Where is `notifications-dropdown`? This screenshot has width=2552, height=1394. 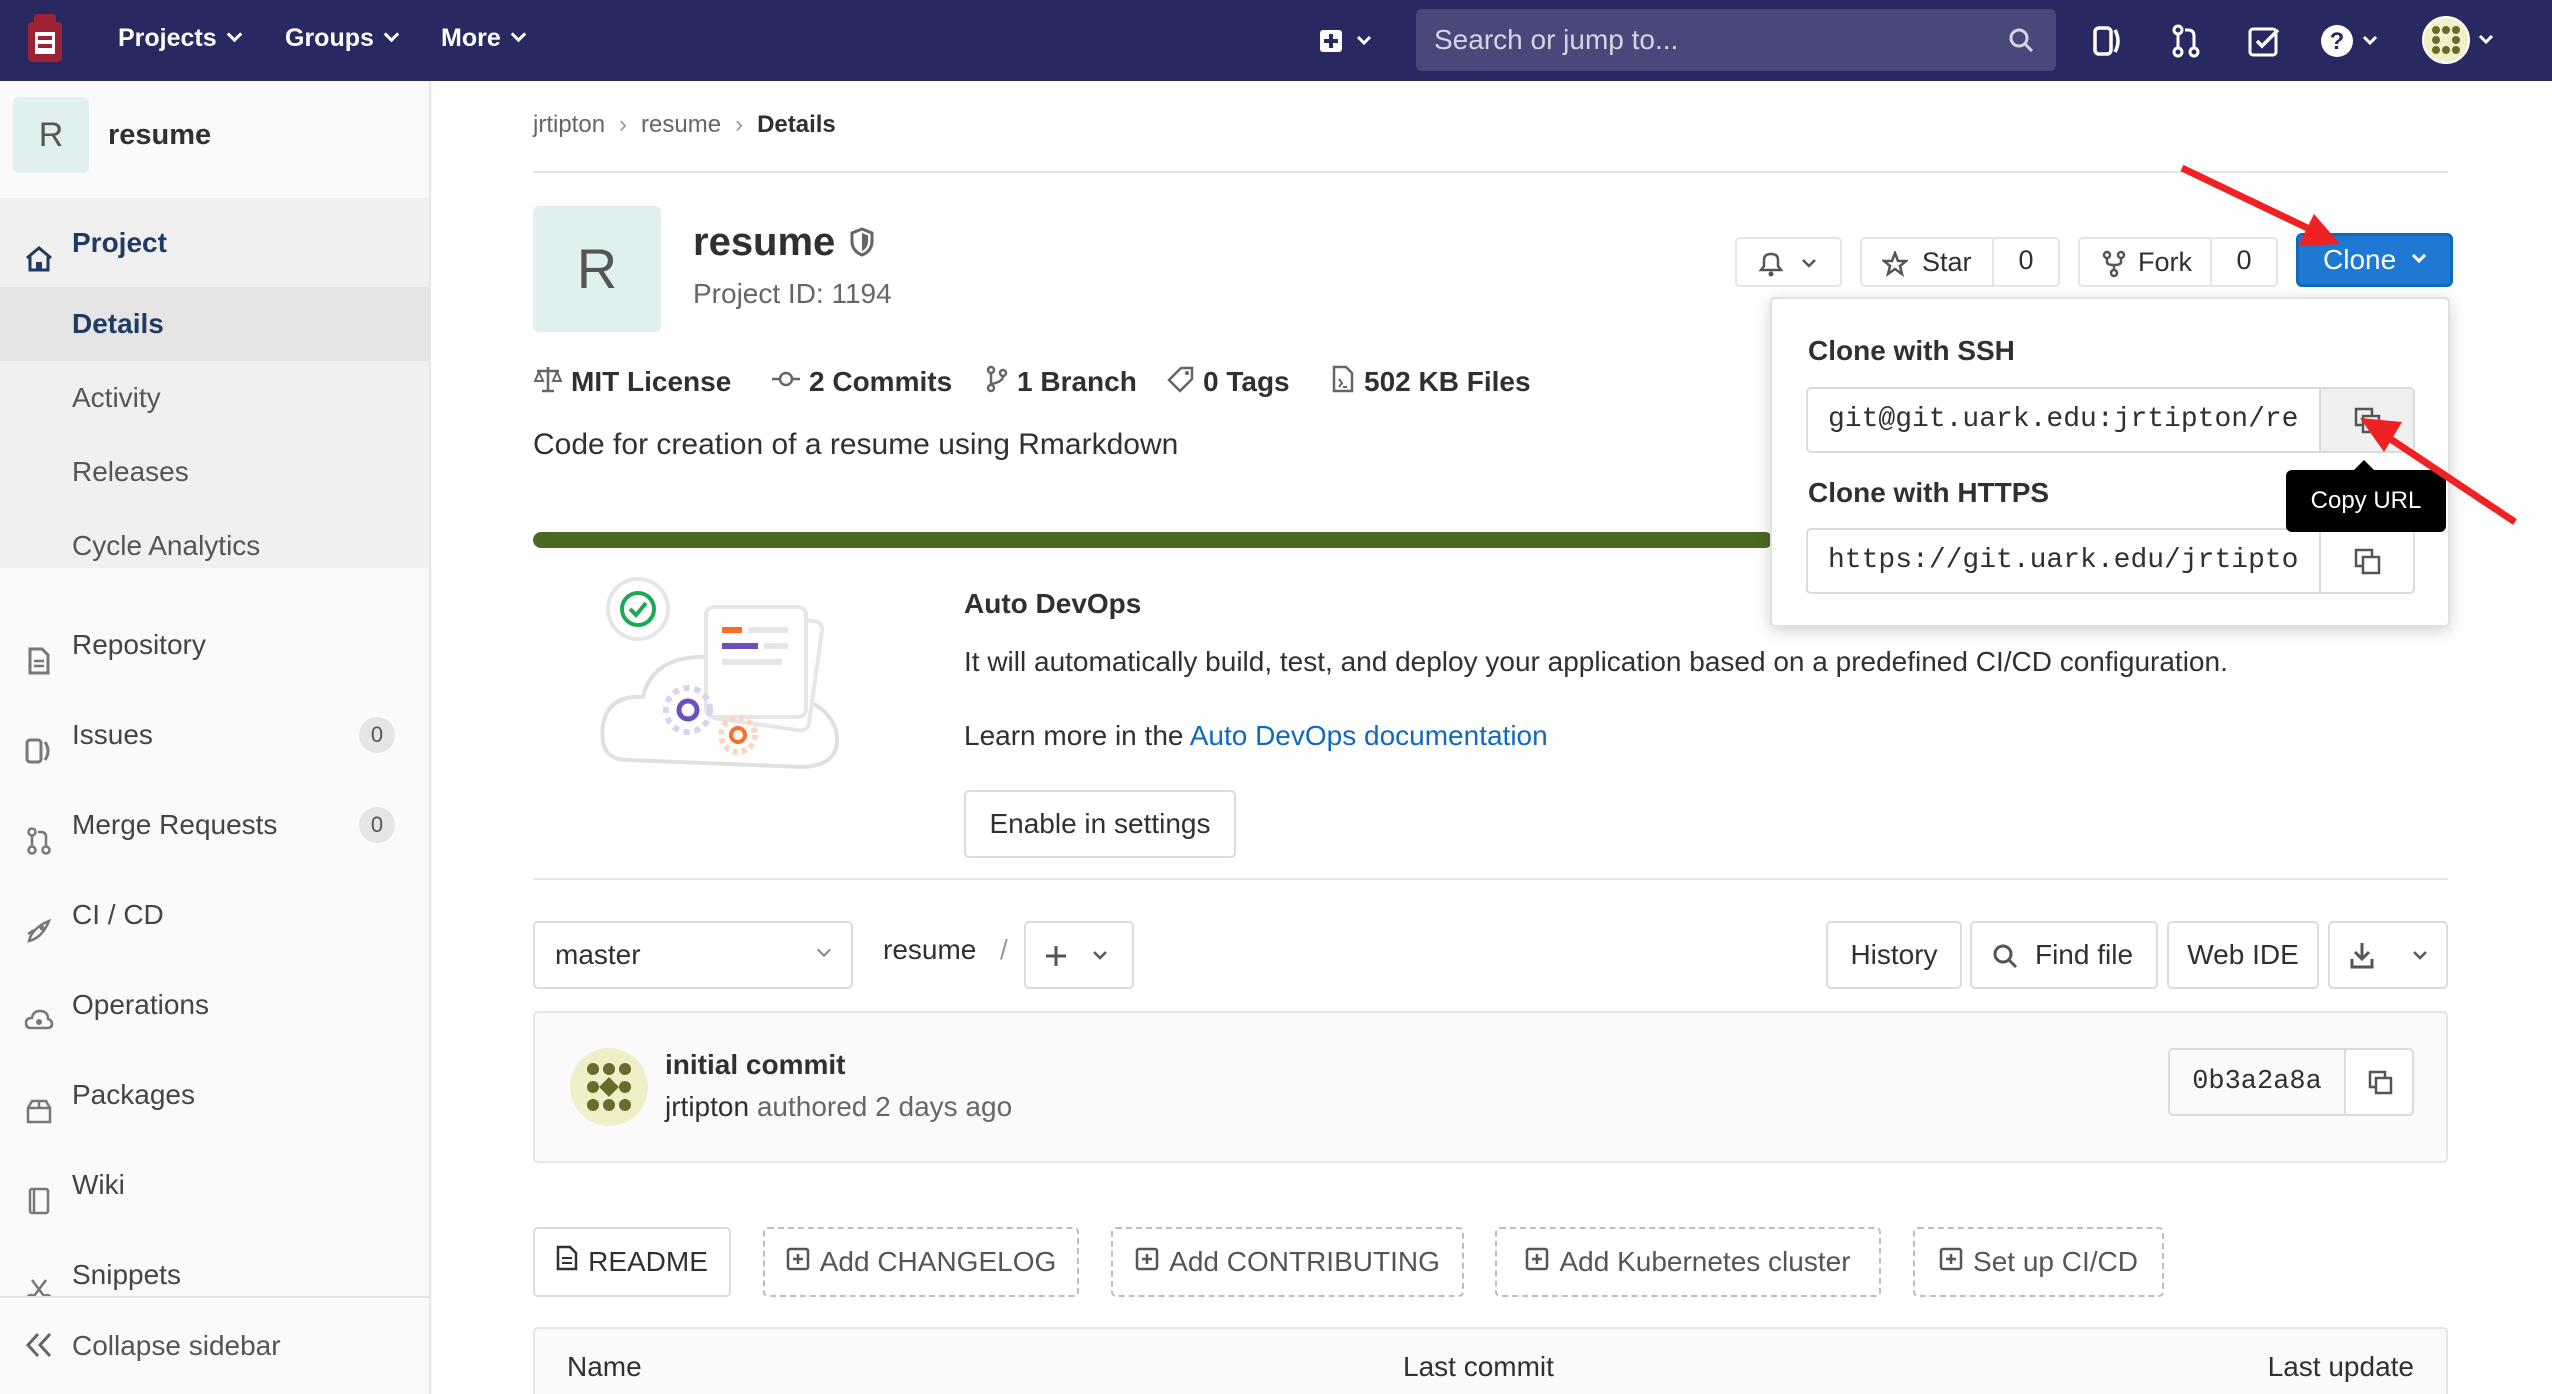
notifications-dropdown is located at coordinates (1788, 262).